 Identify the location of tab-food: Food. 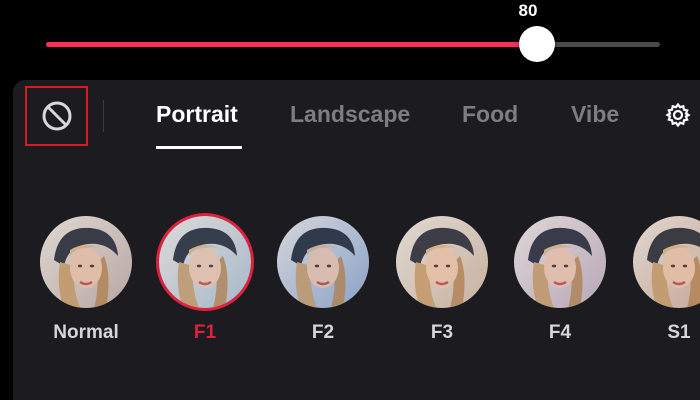
(490, 114).